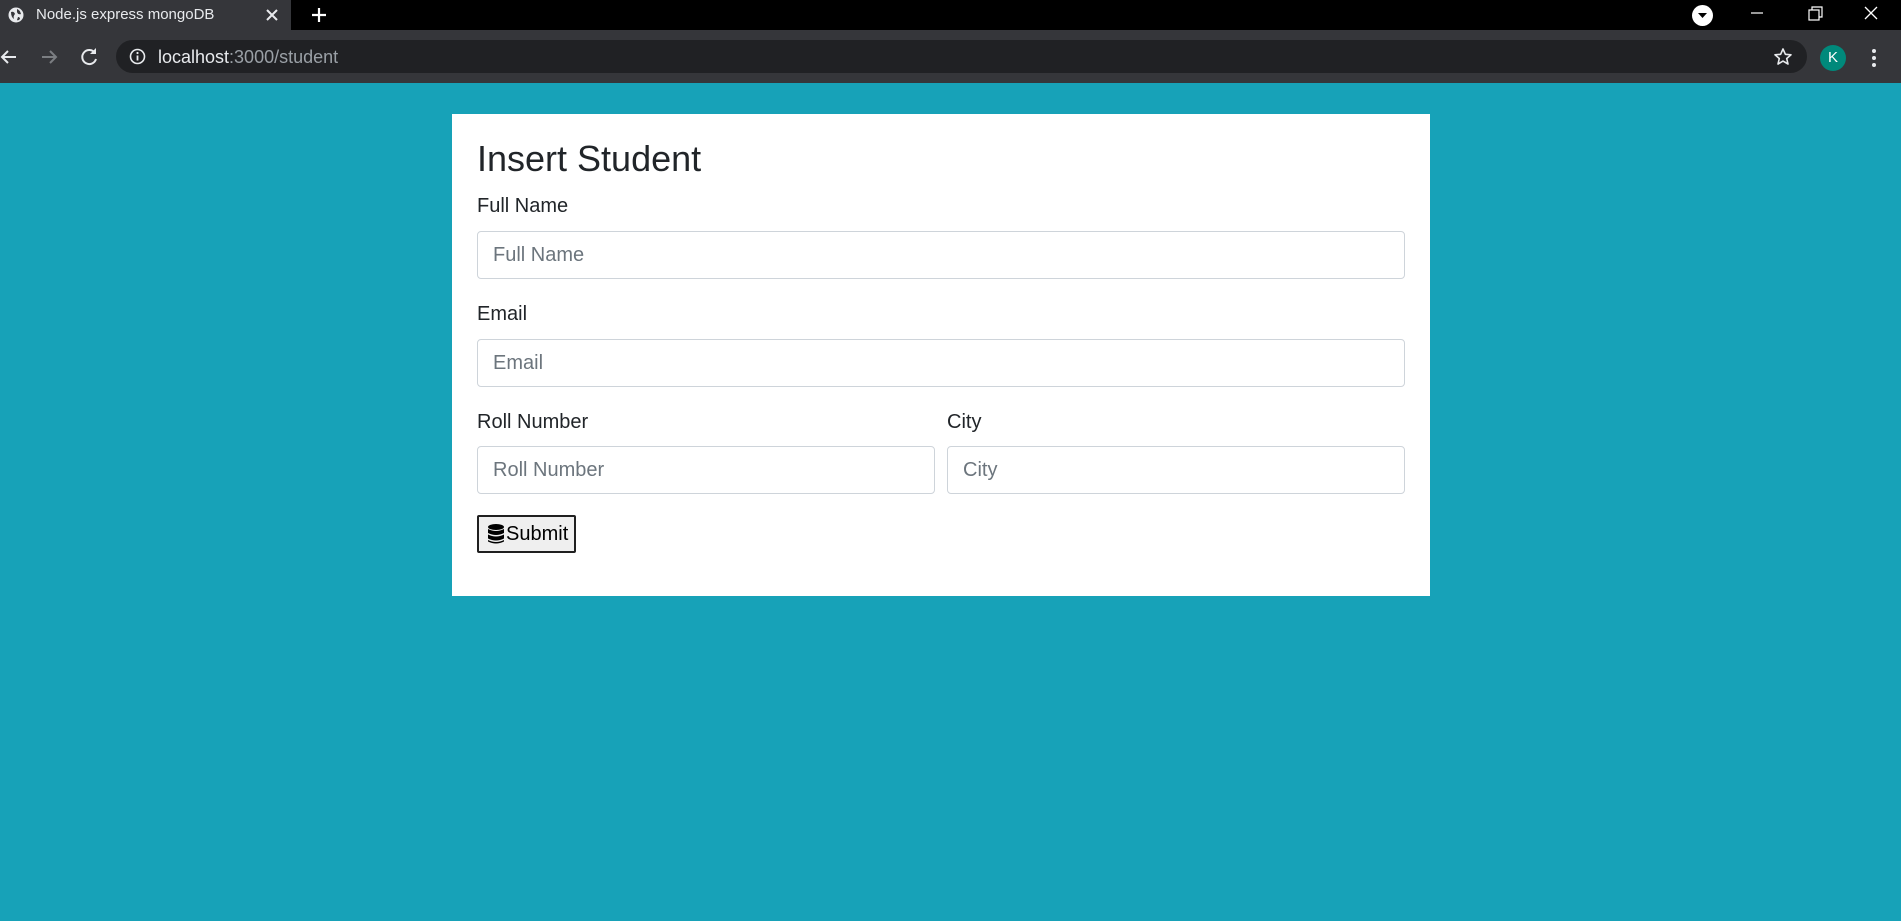 This screenshot has height=921, width=1901. What do you see at coordinates (1757, 14) in the screenshot?
I see `minimize-icon` at bounding box center [1757, 14].